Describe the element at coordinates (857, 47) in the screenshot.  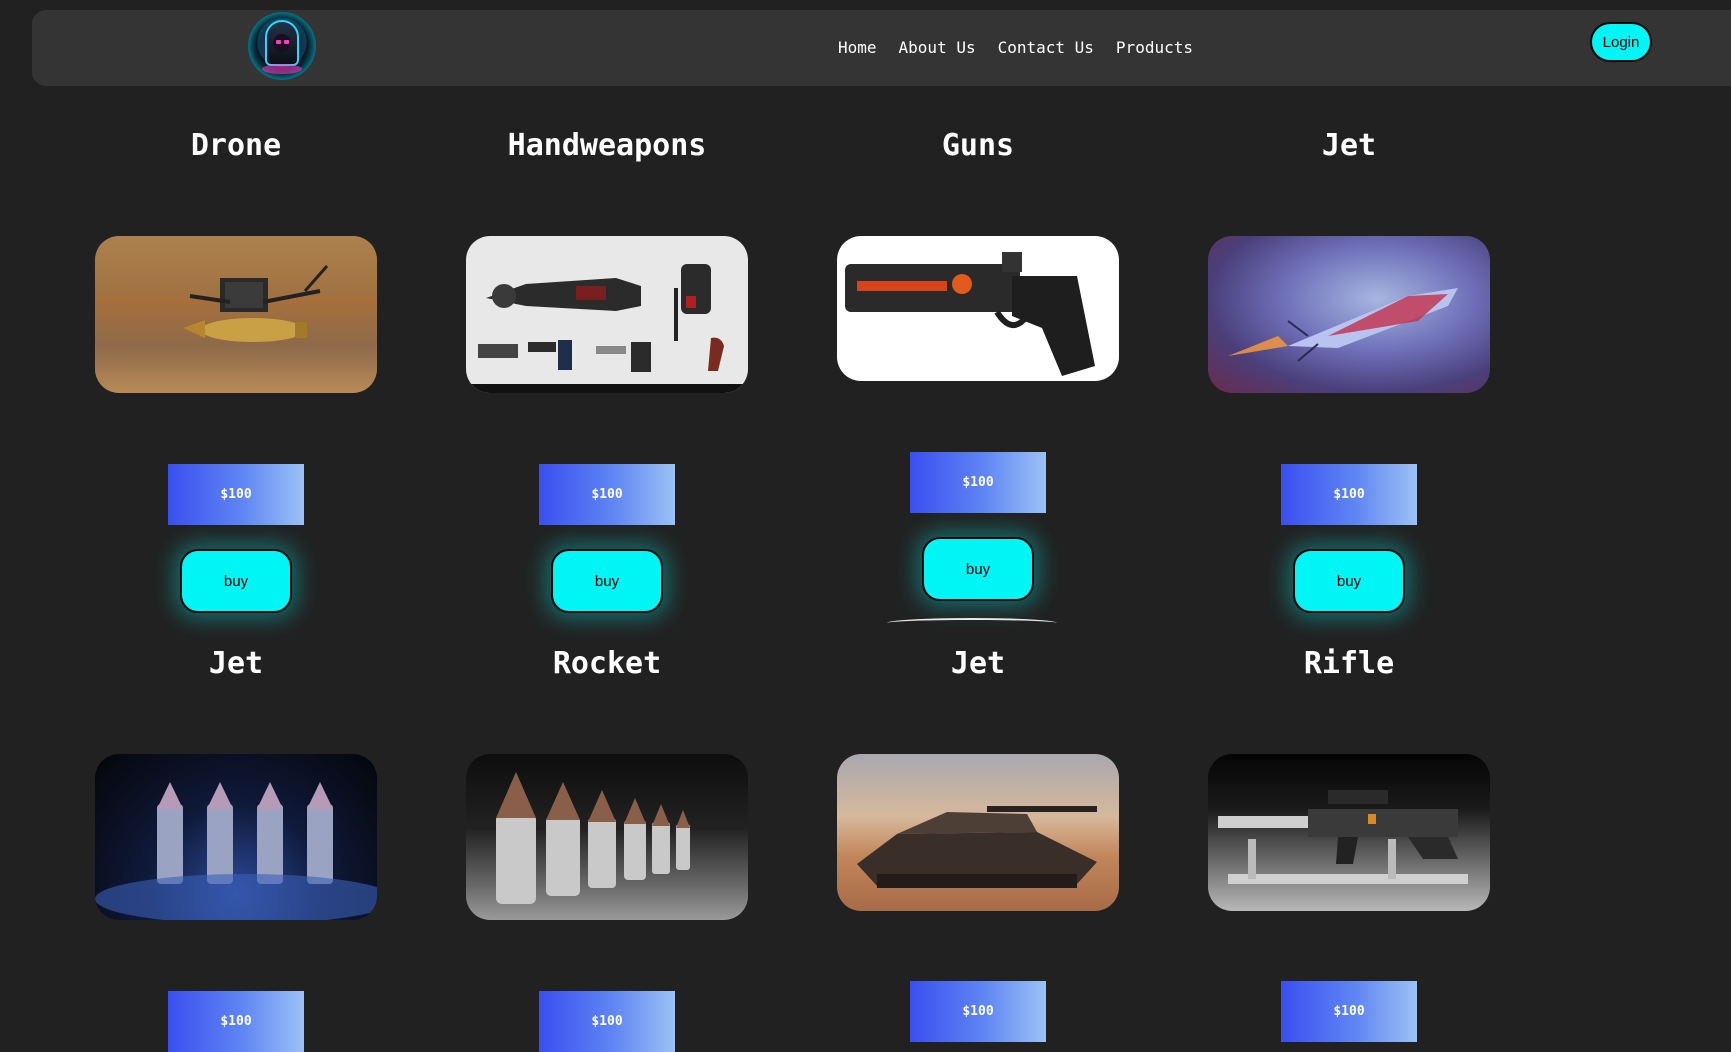
I see `nav-link-home: Home` at that location.